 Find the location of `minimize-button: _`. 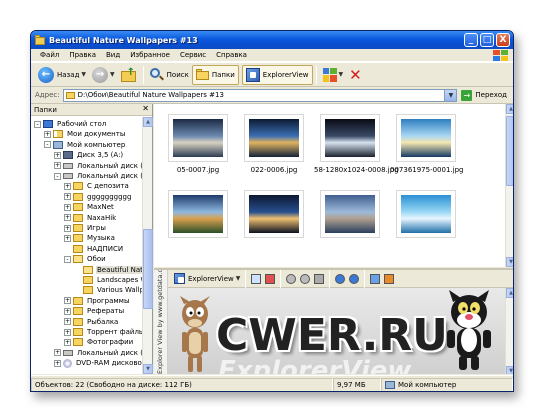

minimize-button: _ is located at coordinates (471, 40).